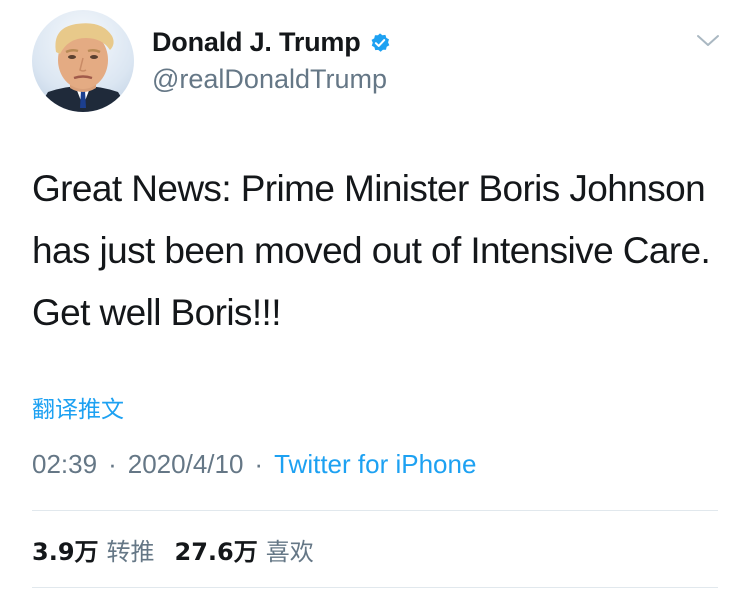 This screenshot has height=599, width=746. Describe the element at coordinates (216, 552) in the screenshot. I see `likes-count: 27.6万` at that location.